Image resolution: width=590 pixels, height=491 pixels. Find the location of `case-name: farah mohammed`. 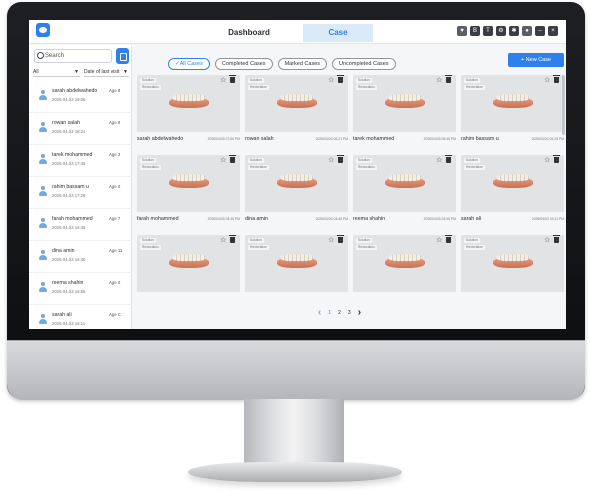

case-name: farah mohammed is located at coordinates (158, 219).